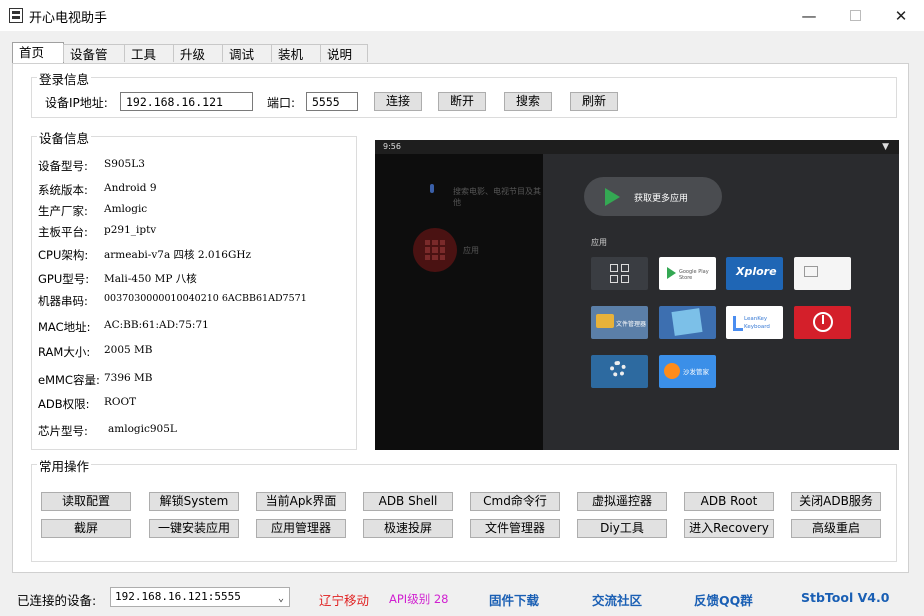  What do you see at coordinates (811, 271) in the screenshot?
I see `airplay-icon` at bounding box center [811, 271].